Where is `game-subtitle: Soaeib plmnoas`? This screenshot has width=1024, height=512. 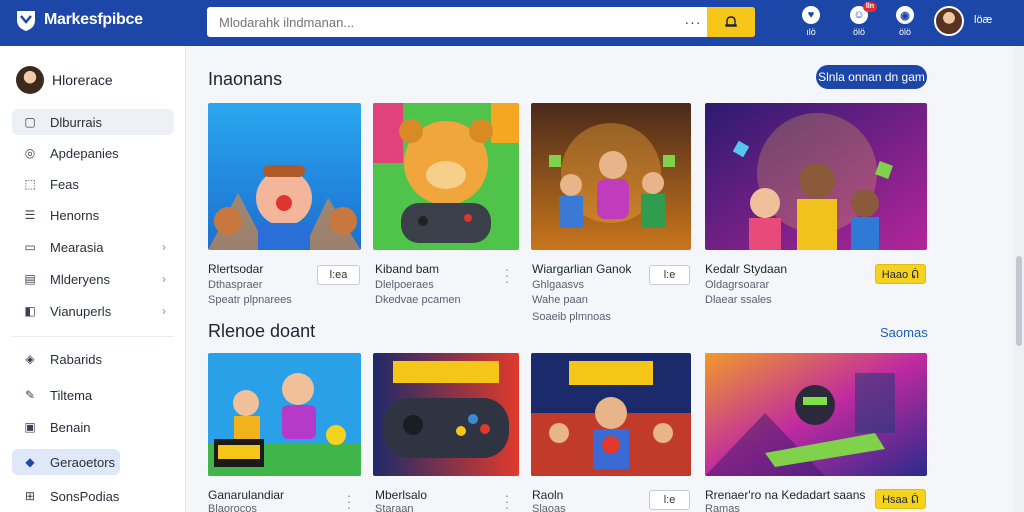
game-subtitle: Soaeib plmnoas is located at coordinates (571, 317).